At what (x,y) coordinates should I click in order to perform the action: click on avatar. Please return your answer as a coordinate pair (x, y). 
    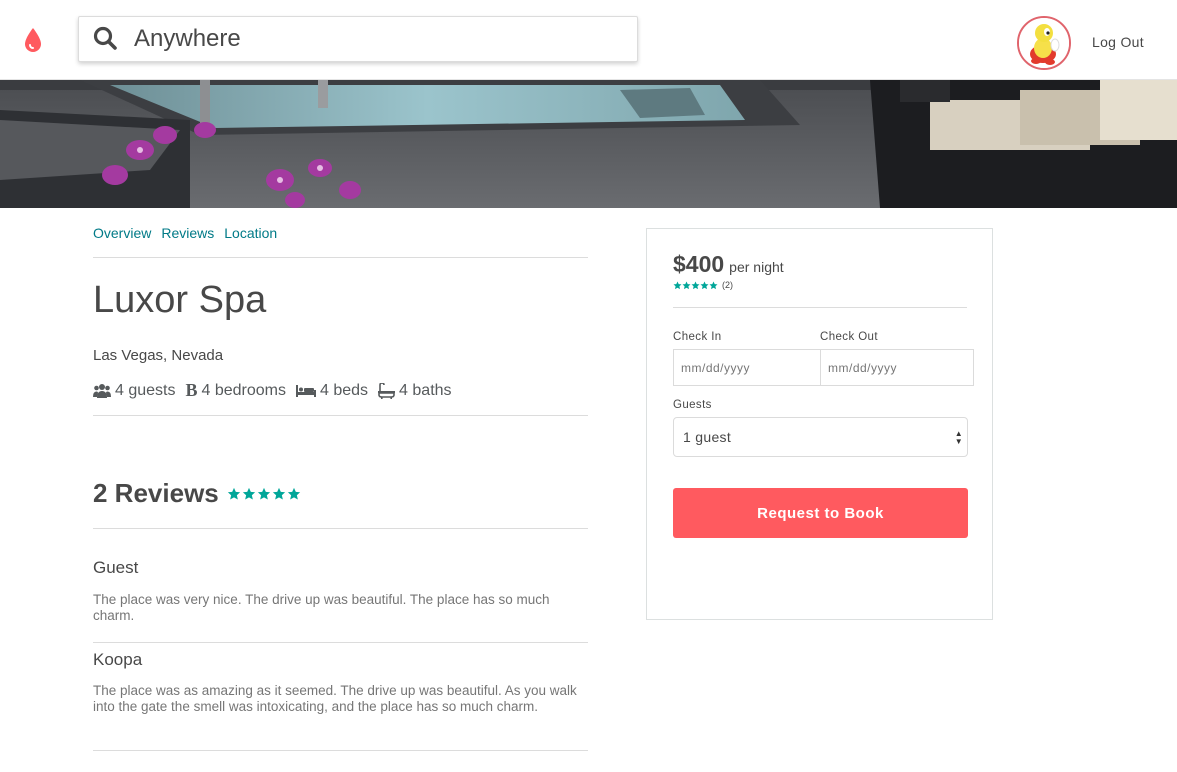
    Looking at the image, I should click on (1044, 43).